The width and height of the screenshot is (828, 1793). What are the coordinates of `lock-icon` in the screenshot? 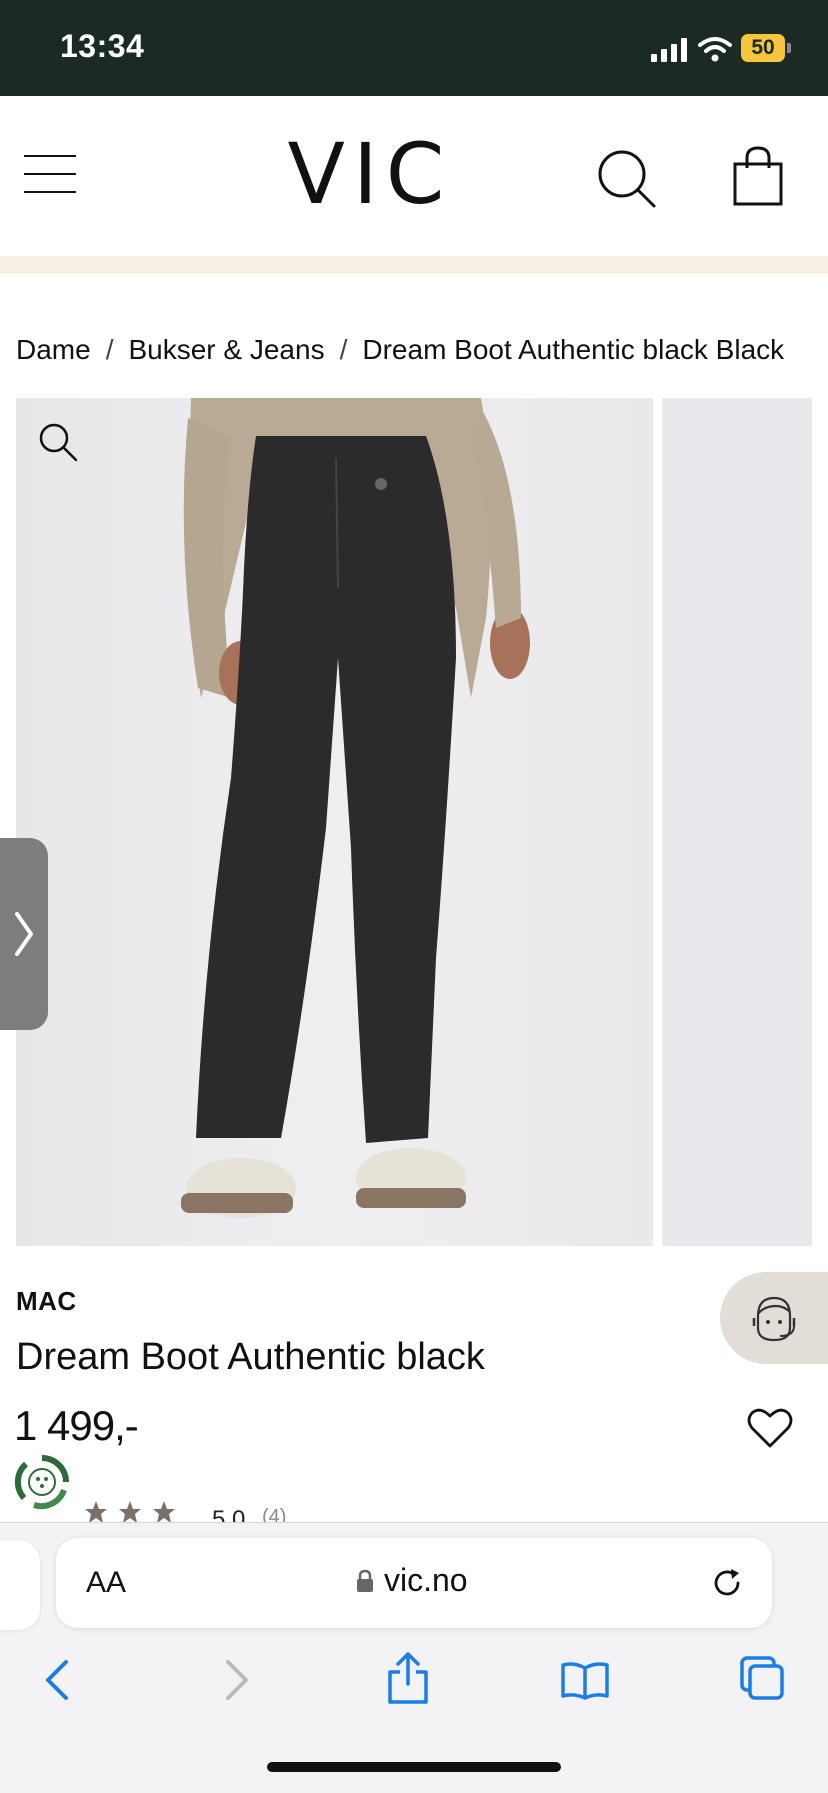 It's located at (365, 1580).